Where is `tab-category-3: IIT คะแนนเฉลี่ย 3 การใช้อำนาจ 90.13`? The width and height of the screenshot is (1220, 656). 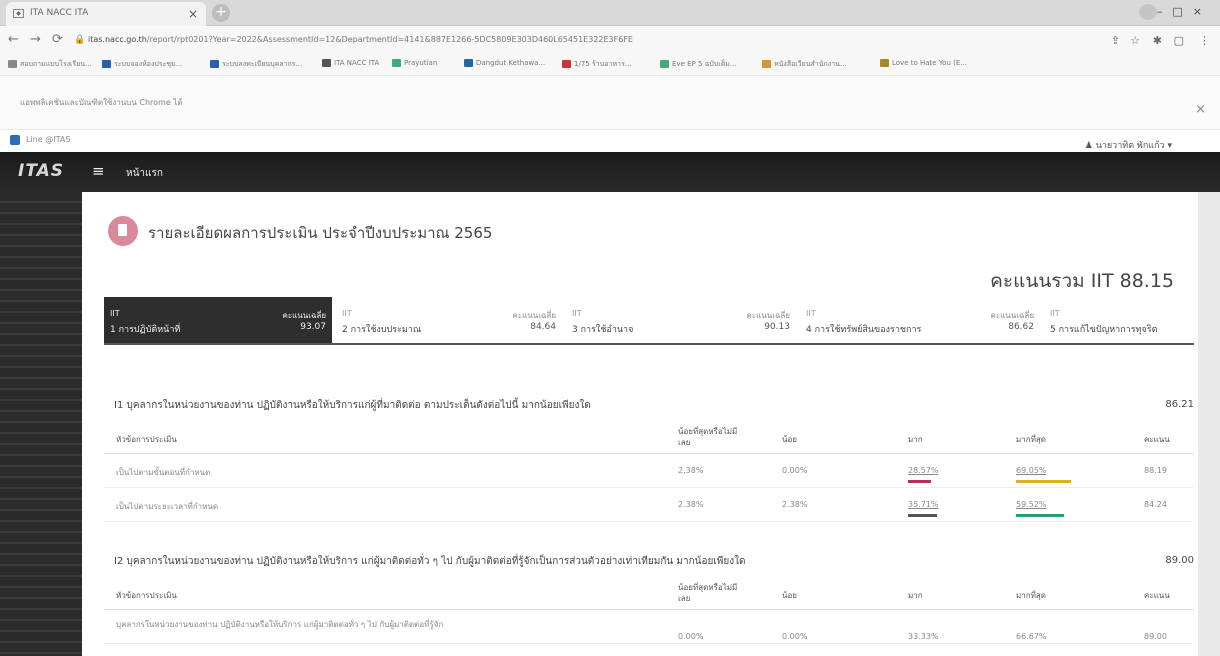
tab-category-3: IIT คะแนนเฉลี่ย 3 การใช้อำนาจ 90.13 is located at coordinates (681, 320).